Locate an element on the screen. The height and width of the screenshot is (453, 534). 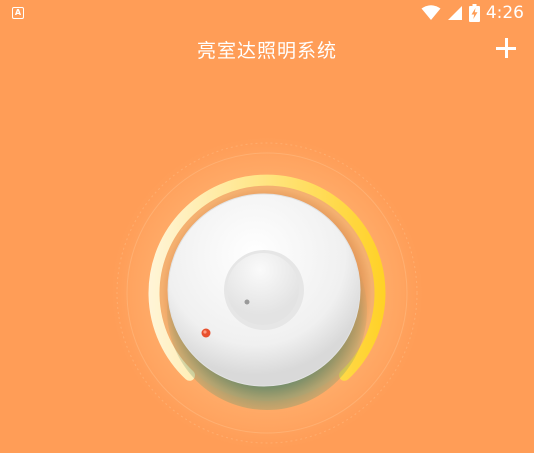
level-indicator-highlight is located at coordinates (205, 332).